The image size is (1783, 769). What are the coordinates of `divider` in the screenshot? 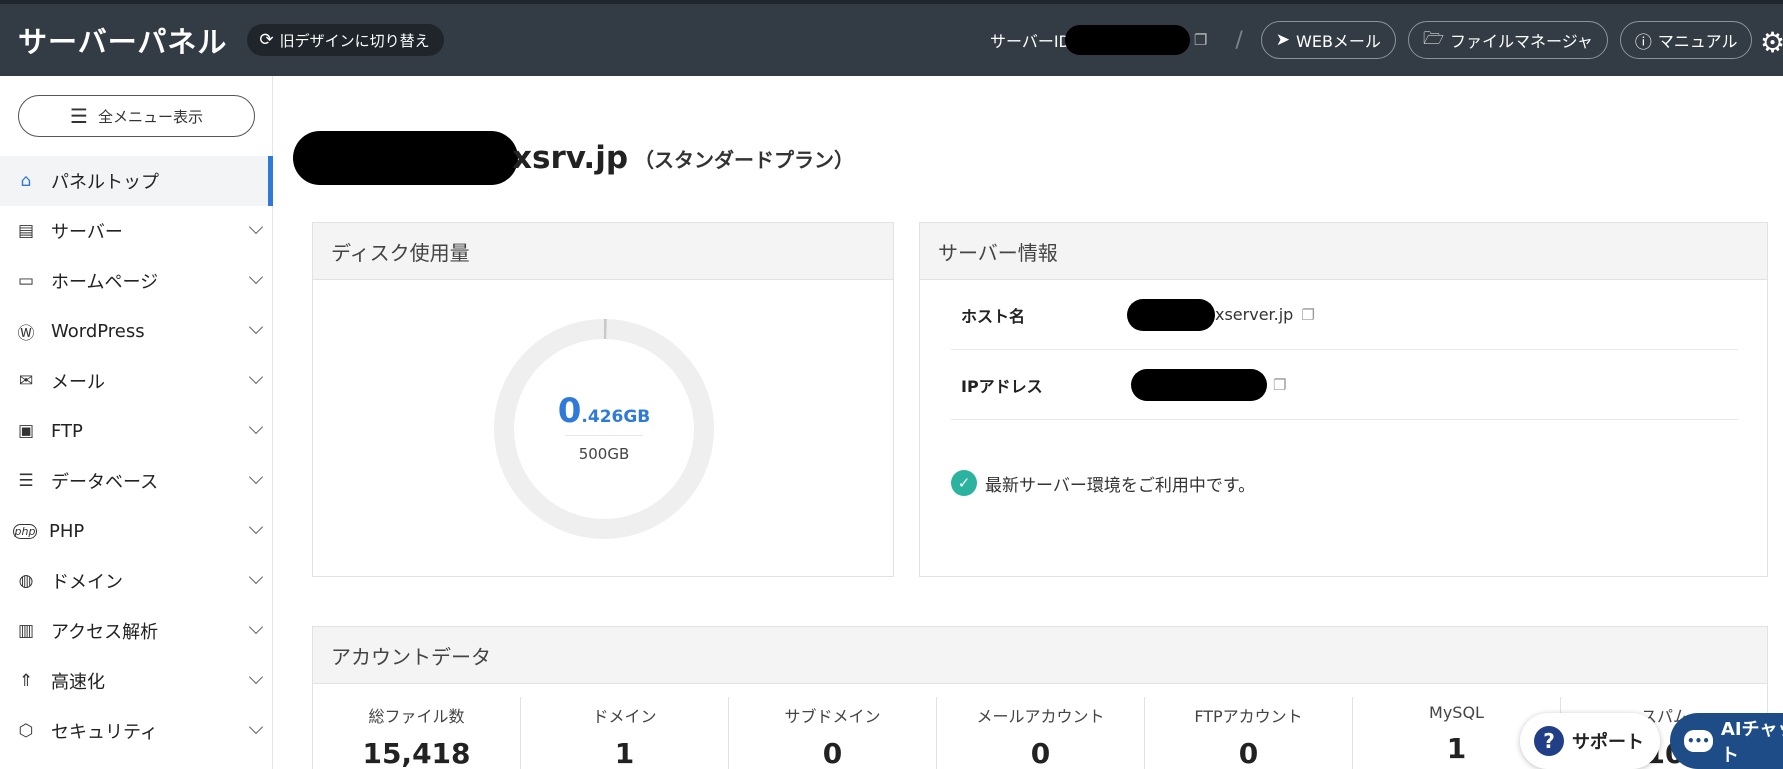 It's located at (604, 435).